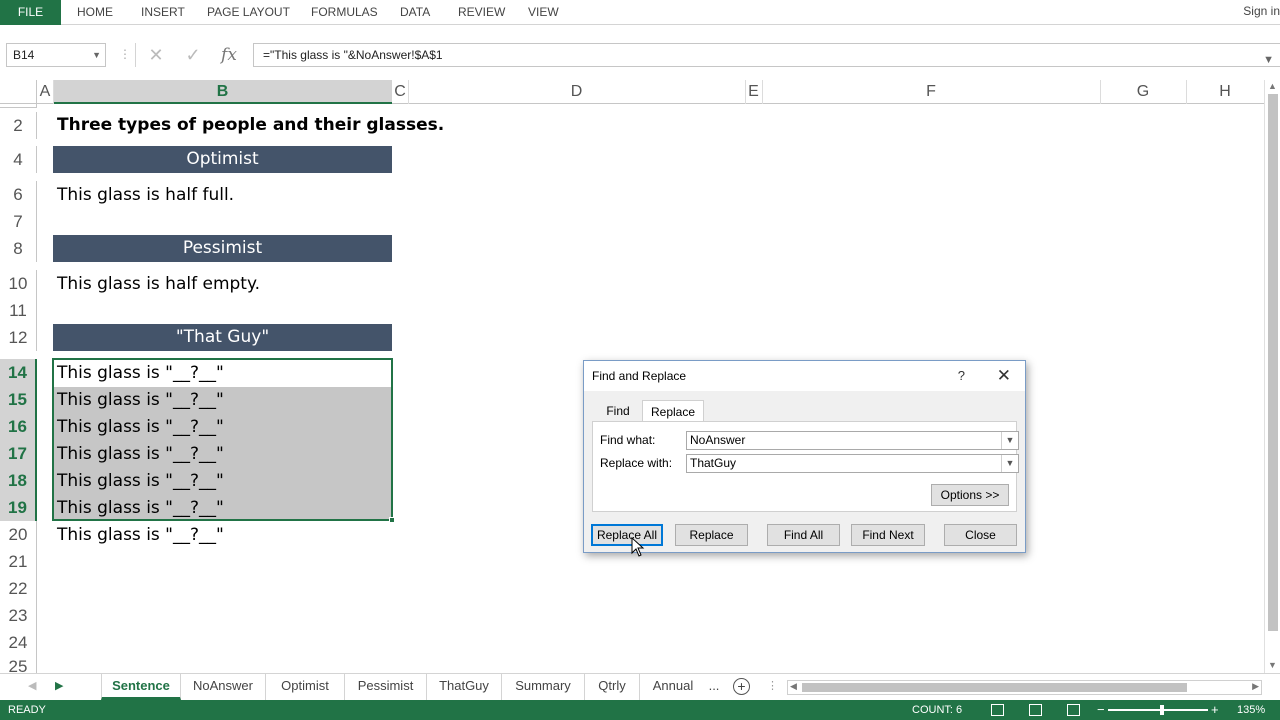  Describe the element at coordinates (772, 685) in the screenshot. I see `tab-split-handle-icon: ⋮` at that location.